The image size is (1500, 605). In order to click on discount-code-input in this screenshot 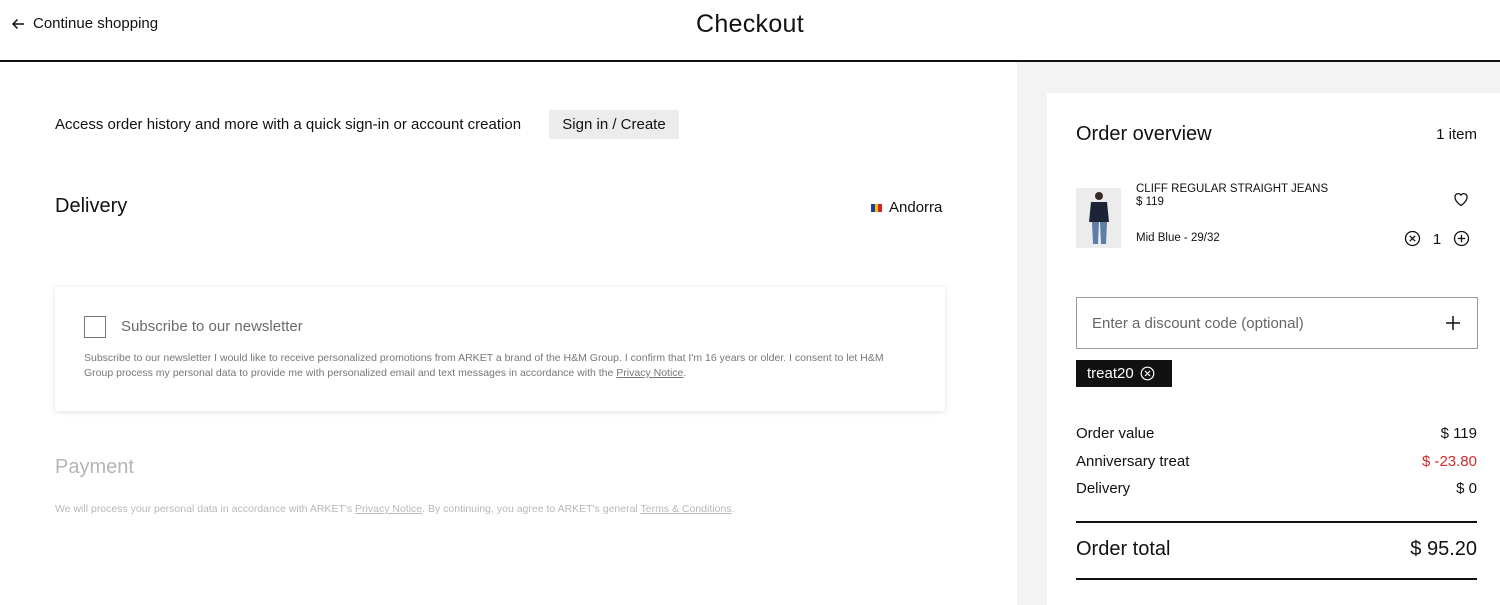, I will do `click(1247, 323)`.